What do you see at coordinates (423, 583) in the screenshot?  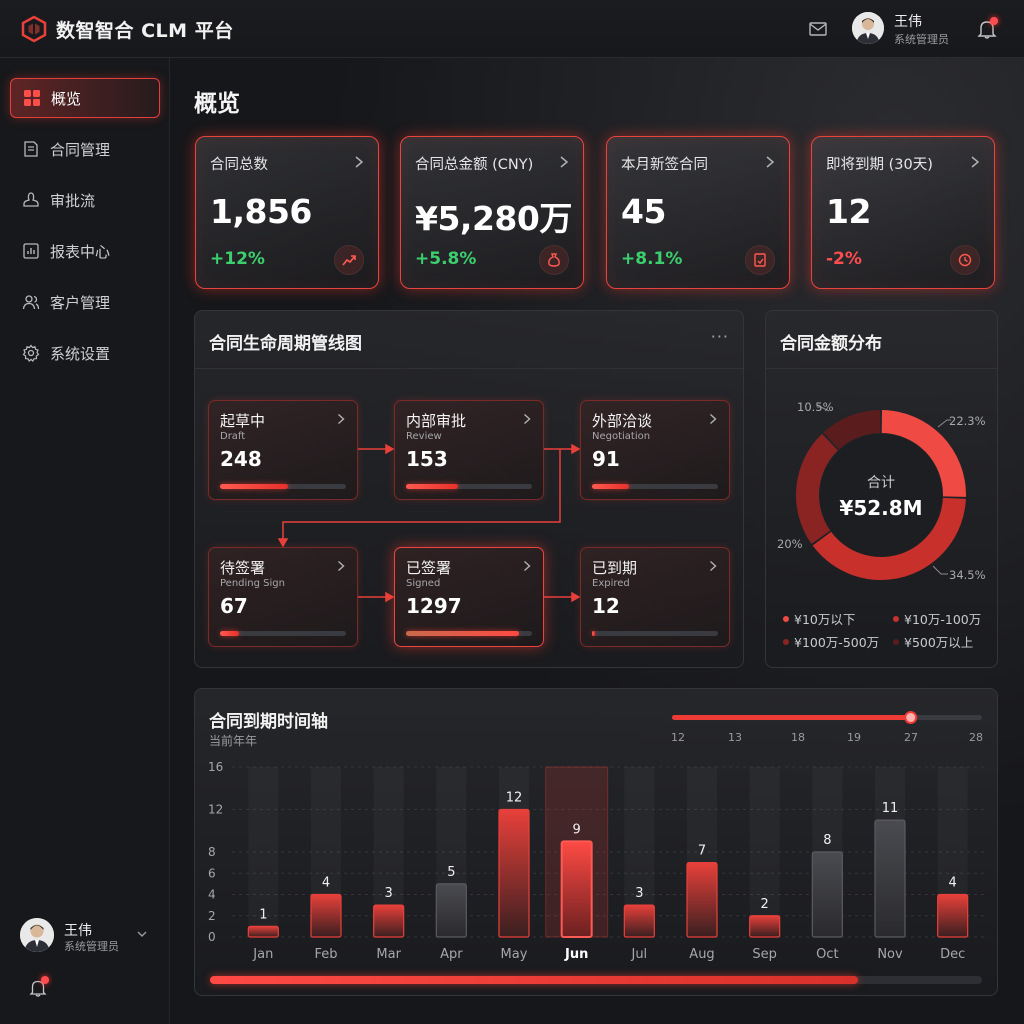 I see `stage-subtitle: Signed` at bounding box center [423, 583].